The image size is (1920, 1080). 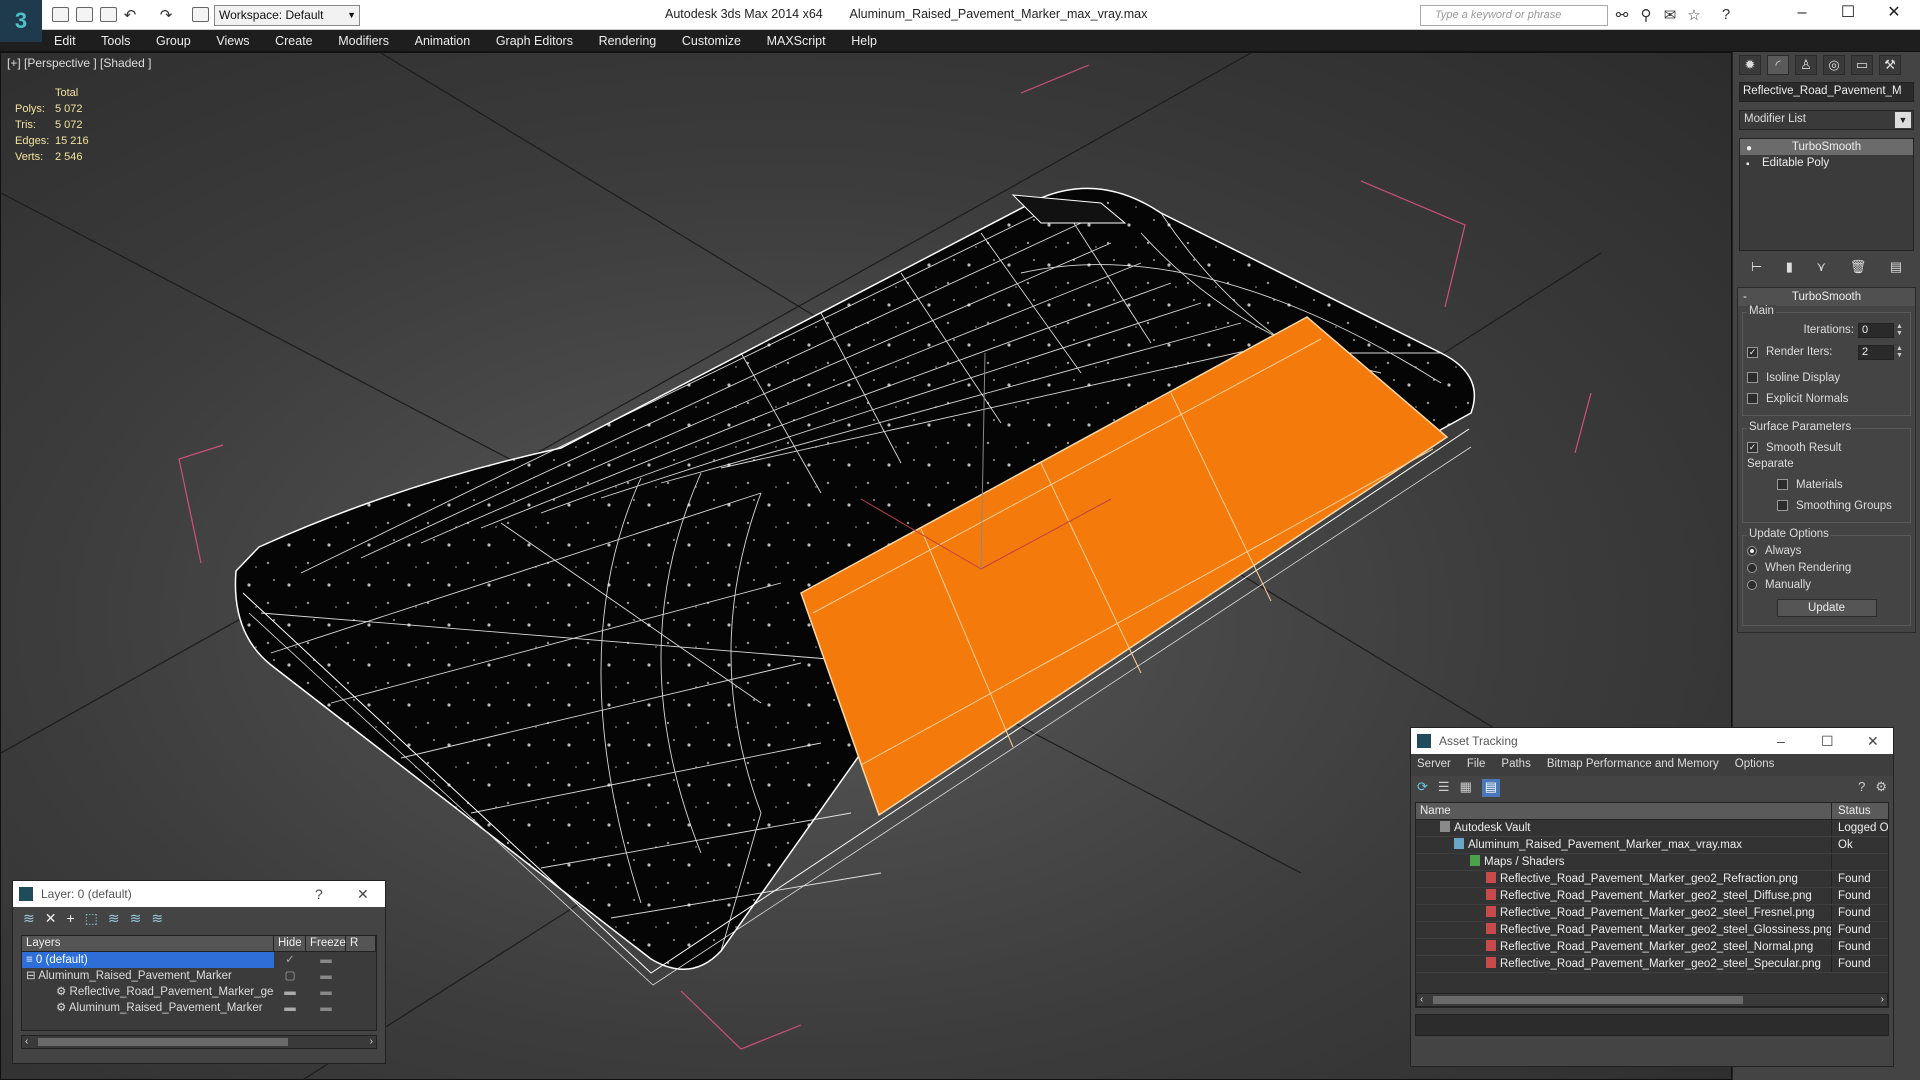 I want to click on render-iters-checkbox: ✓, so click(x=1752, y=352).